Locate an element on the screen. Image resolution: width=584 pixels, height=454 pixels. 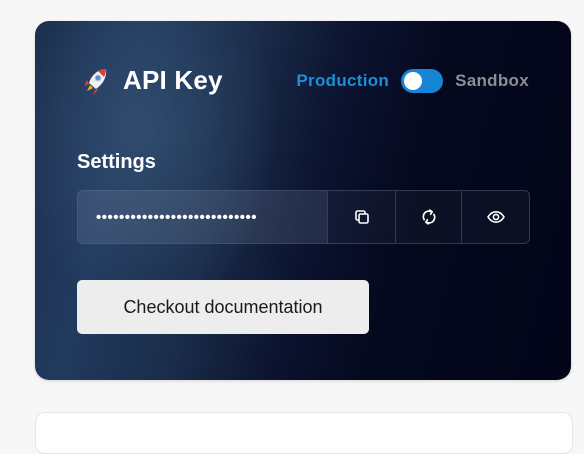
eye-icon is located at coordinates (495, 217).